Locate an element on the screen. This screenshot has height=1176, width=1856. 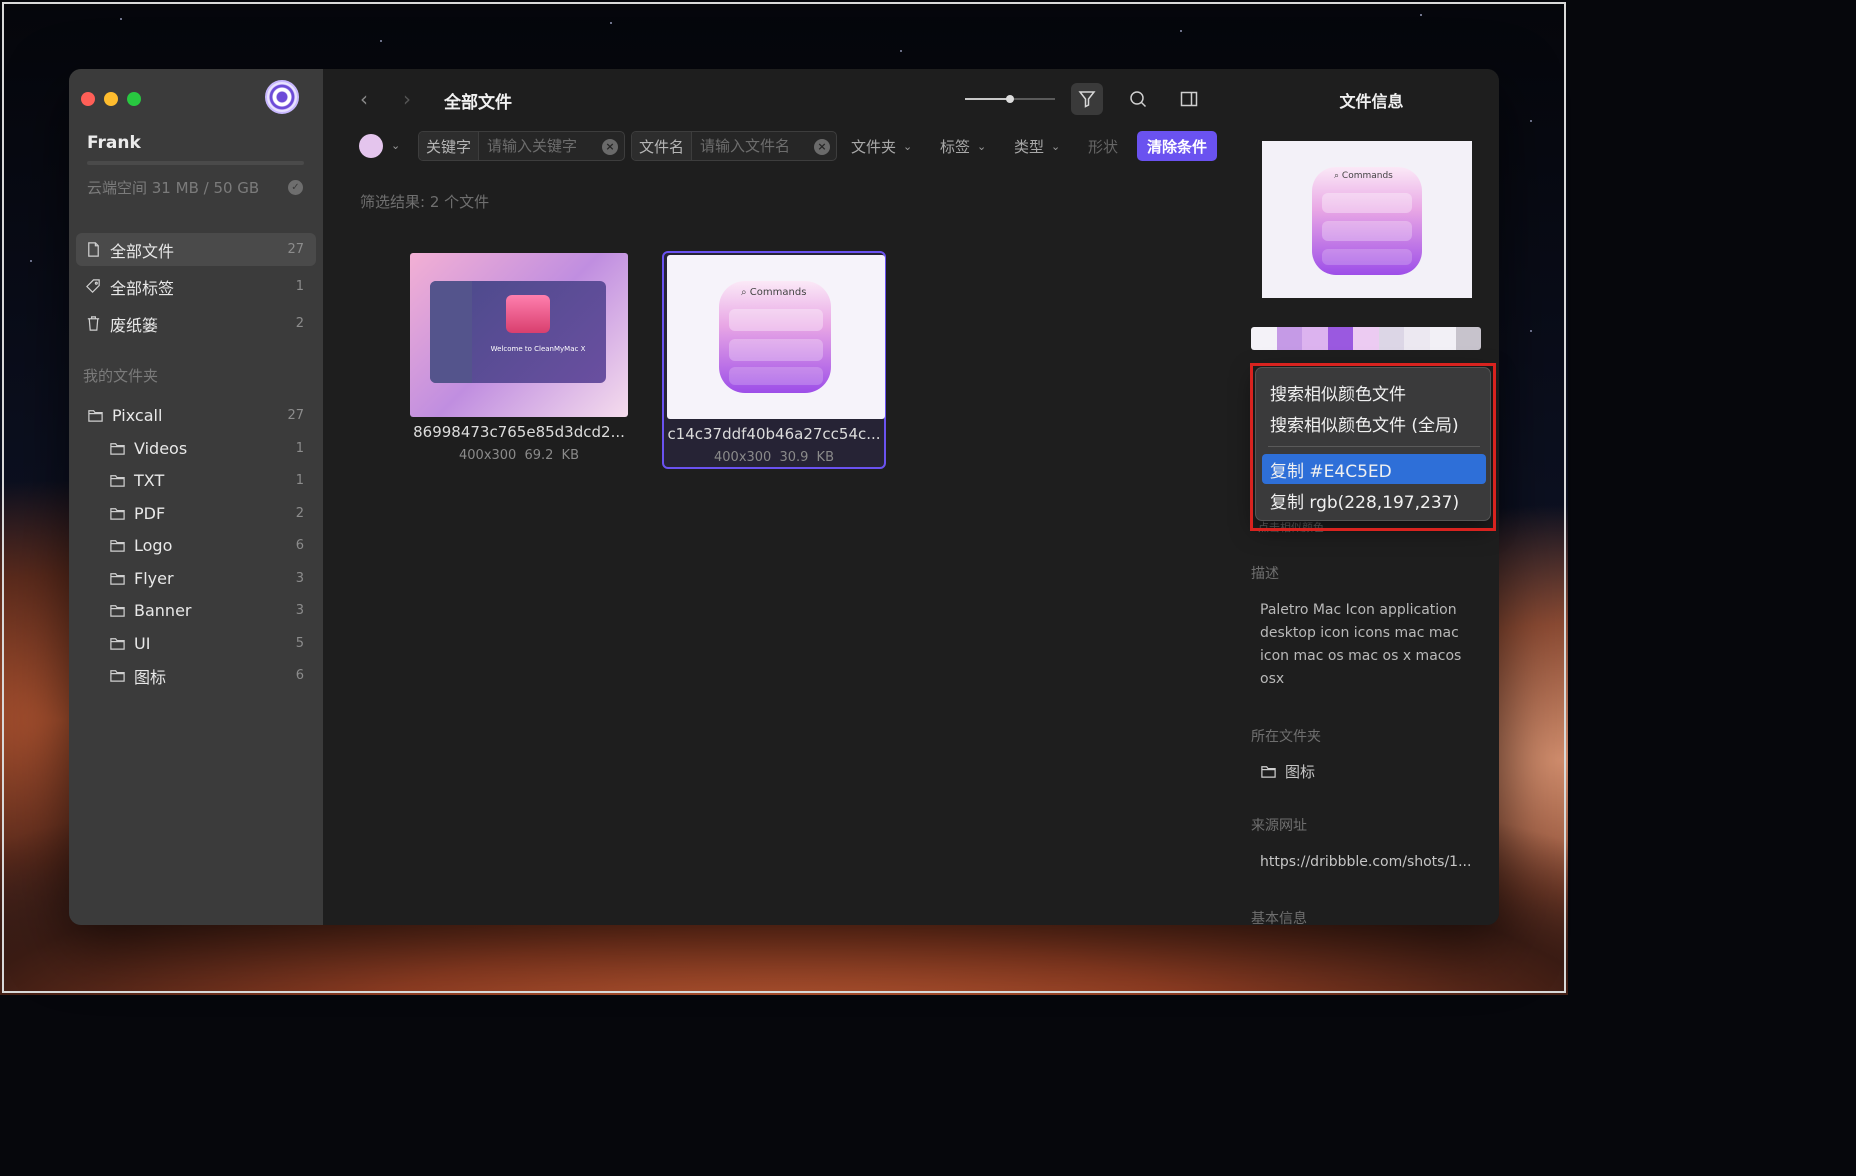
shape-dropdown: 形状 is located at coordinates (1103, 146).